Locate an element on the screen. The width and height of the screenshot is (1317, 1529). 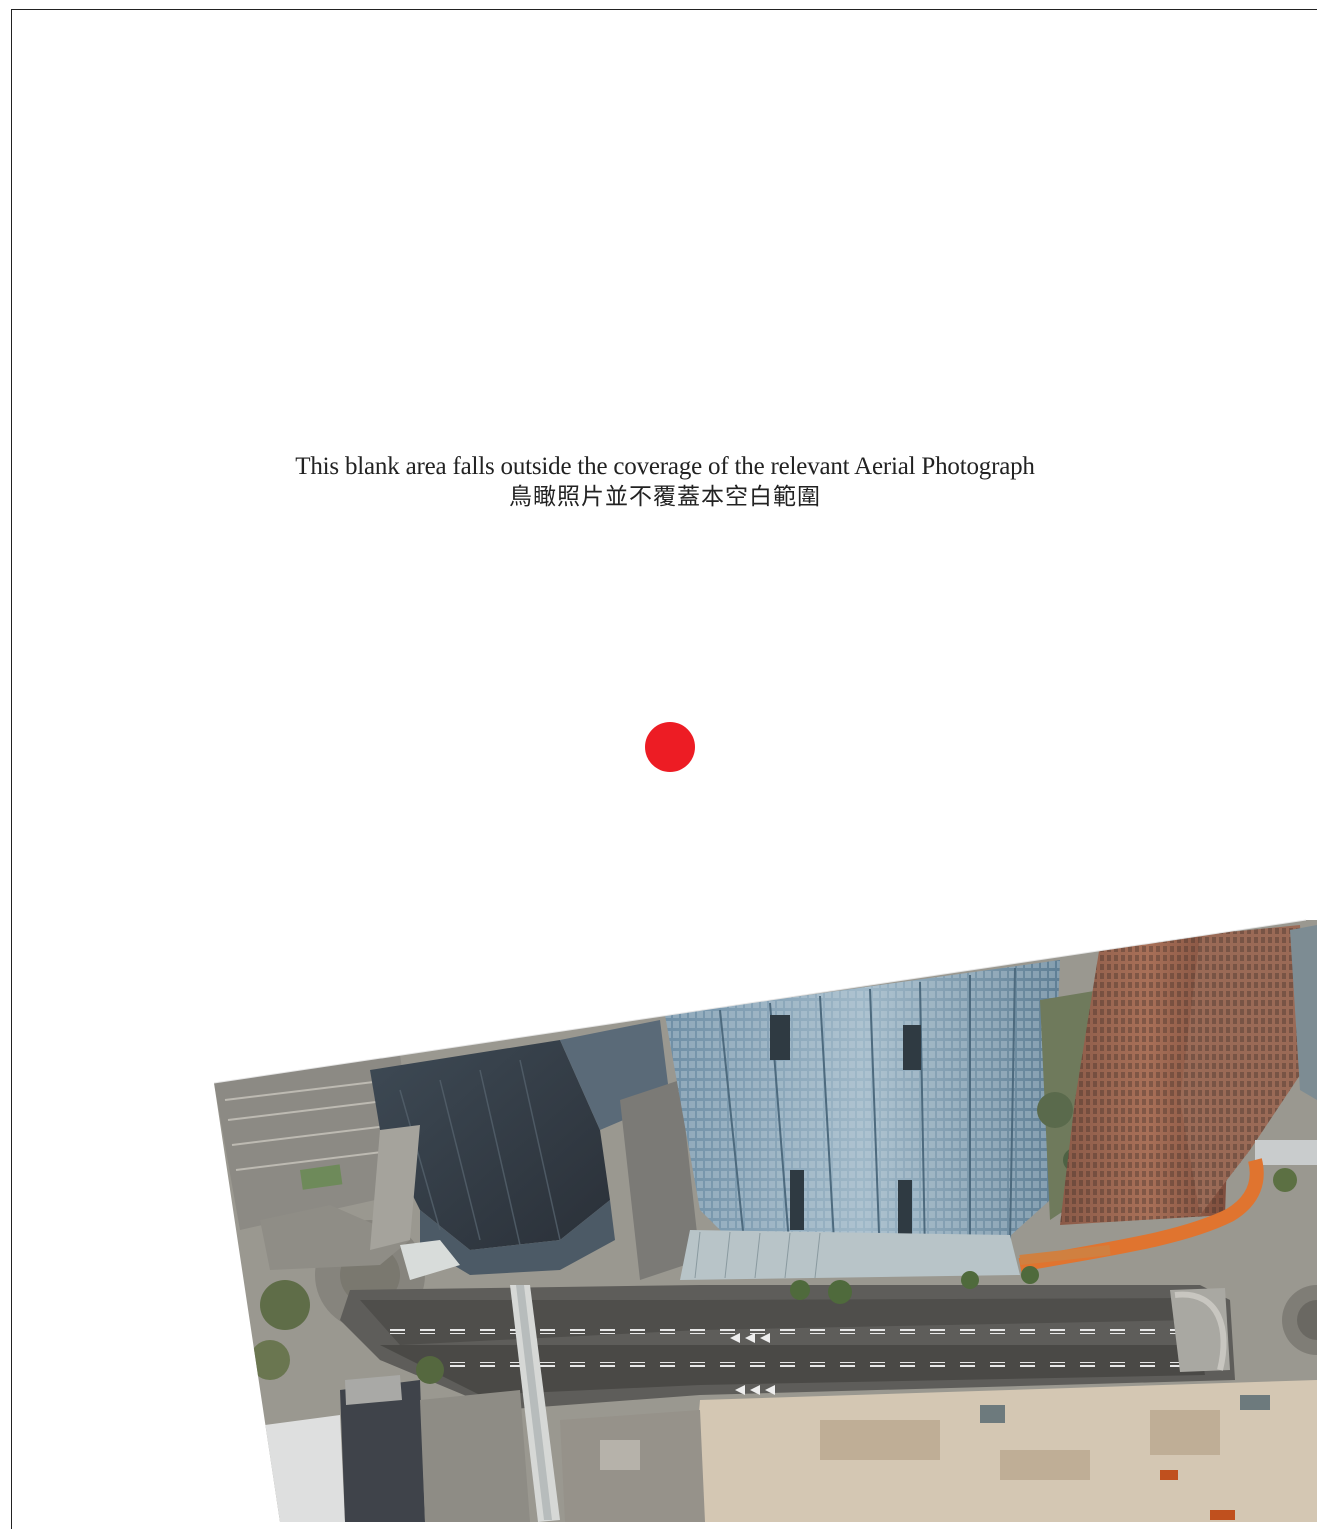
coverage-notice-chinese: 鳥瞰照片並不覆蓋本空白範圍 is located at coordinates (665, 497).